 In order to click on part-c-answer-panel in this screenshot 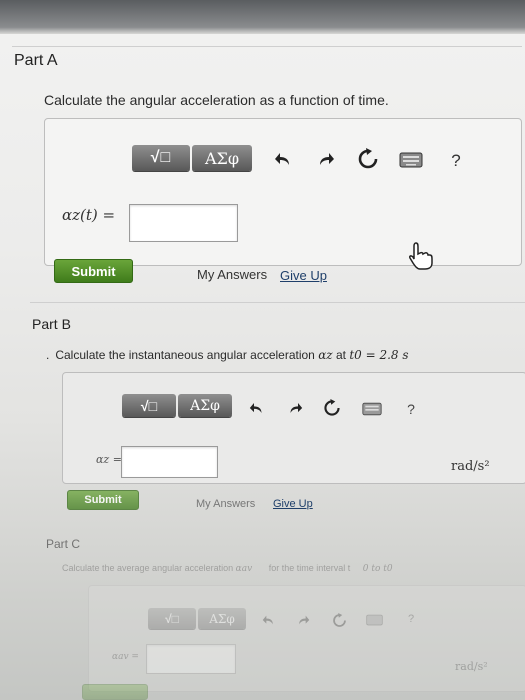, I will do `click(306, 638)`.